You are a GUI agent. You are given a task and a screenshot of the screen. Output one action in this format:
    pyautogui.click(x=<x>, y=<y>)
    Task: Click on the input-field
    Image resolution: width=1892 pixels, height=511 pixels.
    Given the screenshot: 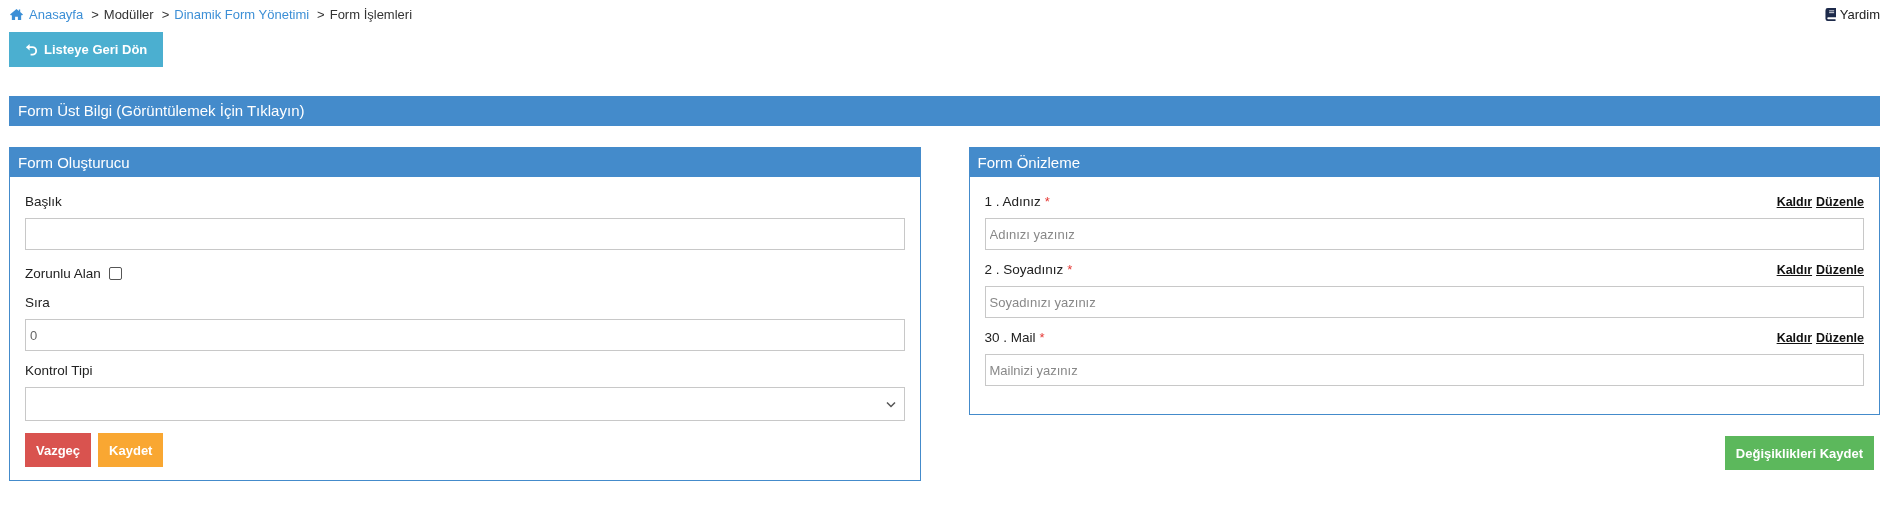 What is the action you would take?
    pyautogui.click(x=465, y=234)
    